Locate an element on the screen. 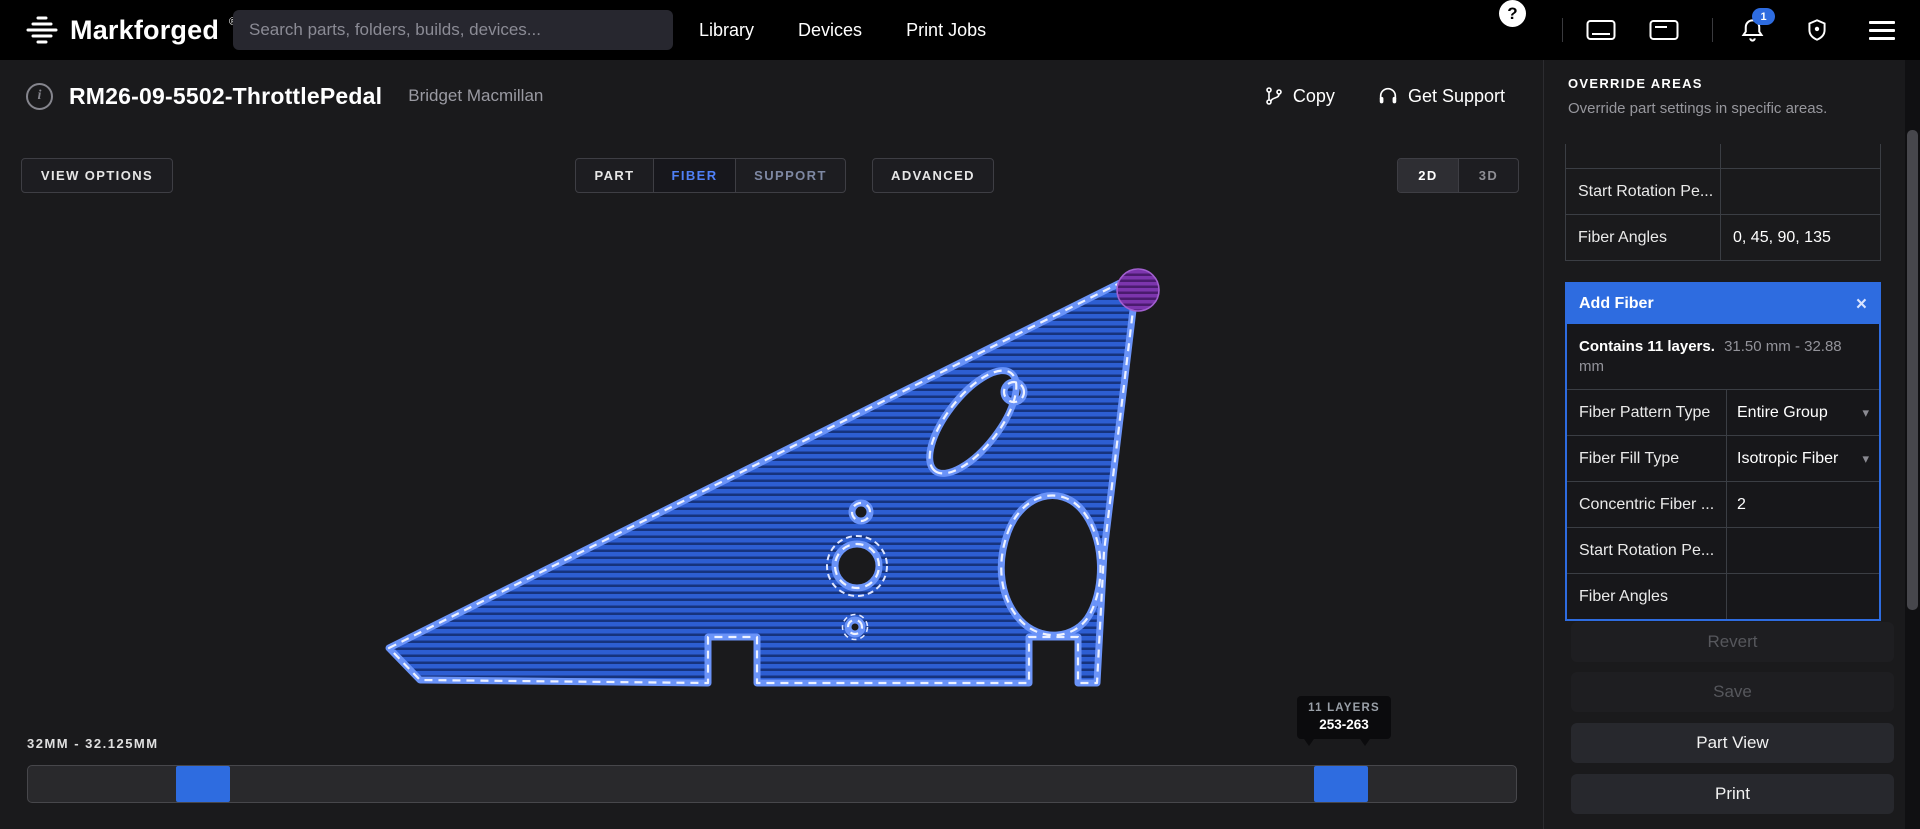 The width and height of the screenshot is (1920, 829). fiber-pattern-type-select: Entire Group ▾ is located at coordinates (1803, 412).